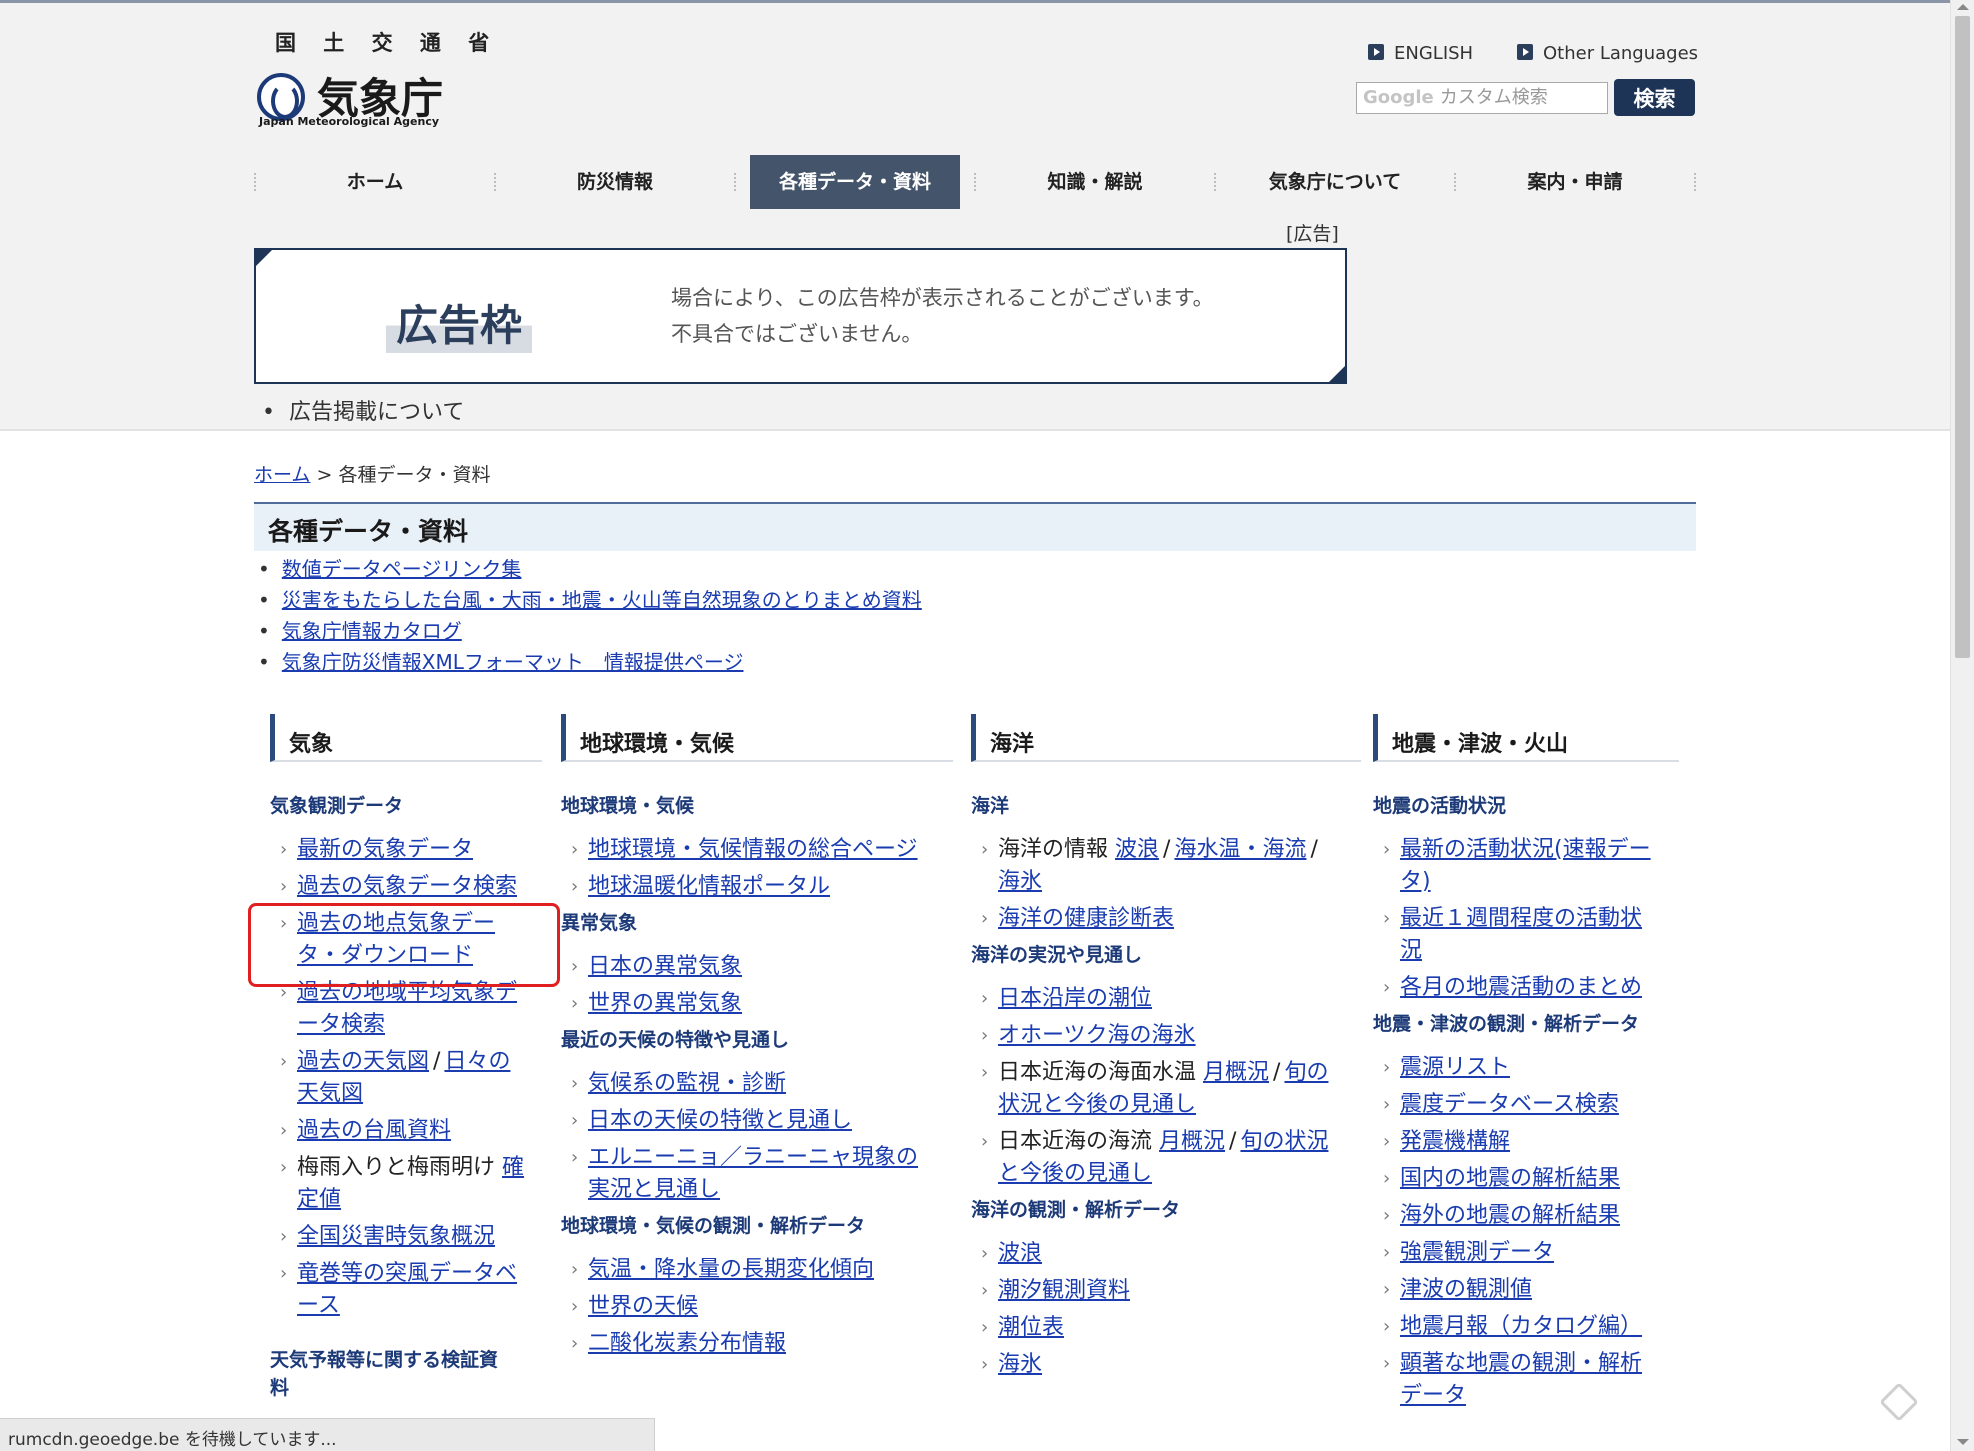  What do you see at coordinates (1097, 1104) in the screenshot?
I see `link: 状況と今後の見通し` at bounding box center [1097, 1104].